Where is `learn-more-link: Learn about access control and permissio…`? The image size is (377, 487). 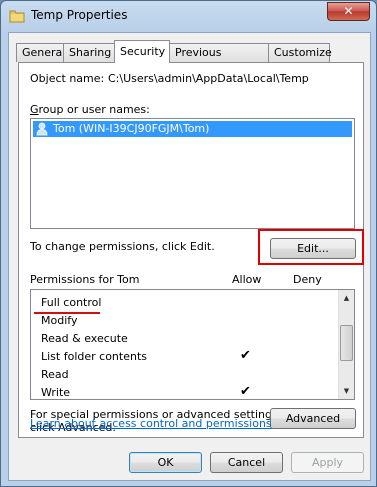
learn-more-link: Learn about access control and permissio… is located at coordinates (151, 423).